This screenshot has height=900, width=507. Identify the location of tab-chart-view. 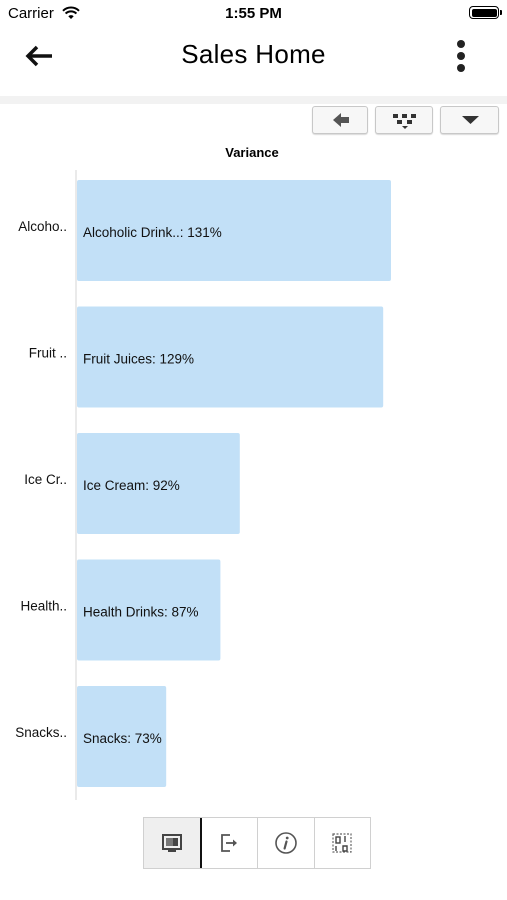
(173, 843).